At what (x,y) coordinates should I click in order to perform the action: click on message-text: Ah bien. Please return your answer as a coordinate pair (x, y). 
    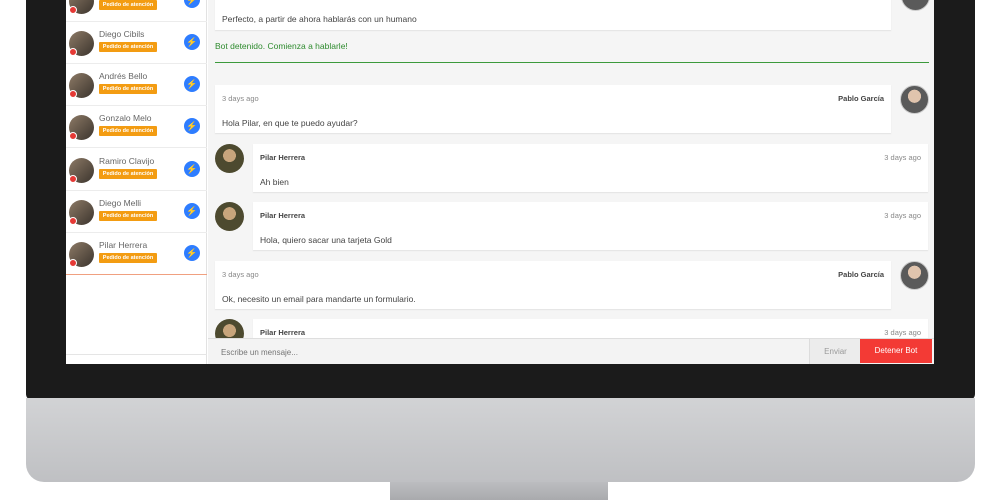
    Looking at the image, I should click on (274, 182).